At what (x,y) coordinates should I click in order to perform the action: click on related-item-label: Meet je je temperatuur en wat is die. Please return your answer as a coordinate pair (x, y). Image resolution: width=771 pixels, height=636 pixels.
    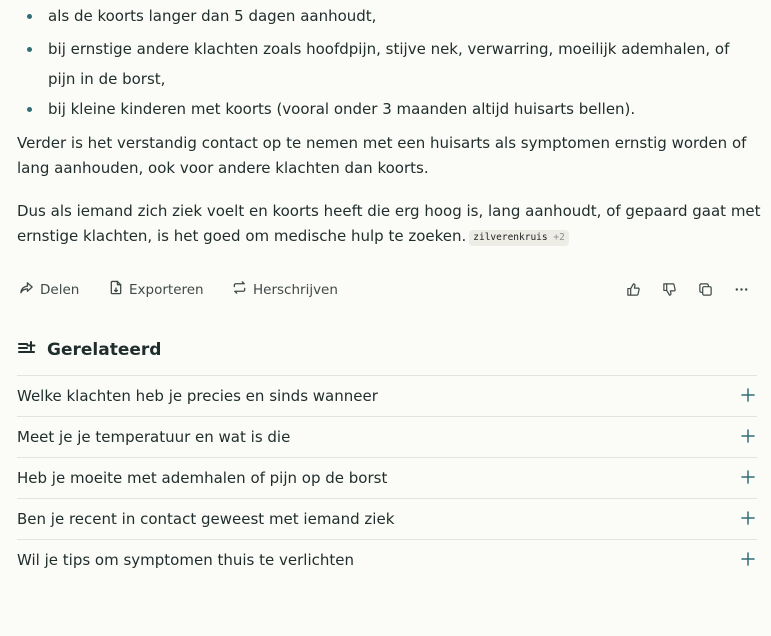
    Looking at the image, I should click on (154, 437).